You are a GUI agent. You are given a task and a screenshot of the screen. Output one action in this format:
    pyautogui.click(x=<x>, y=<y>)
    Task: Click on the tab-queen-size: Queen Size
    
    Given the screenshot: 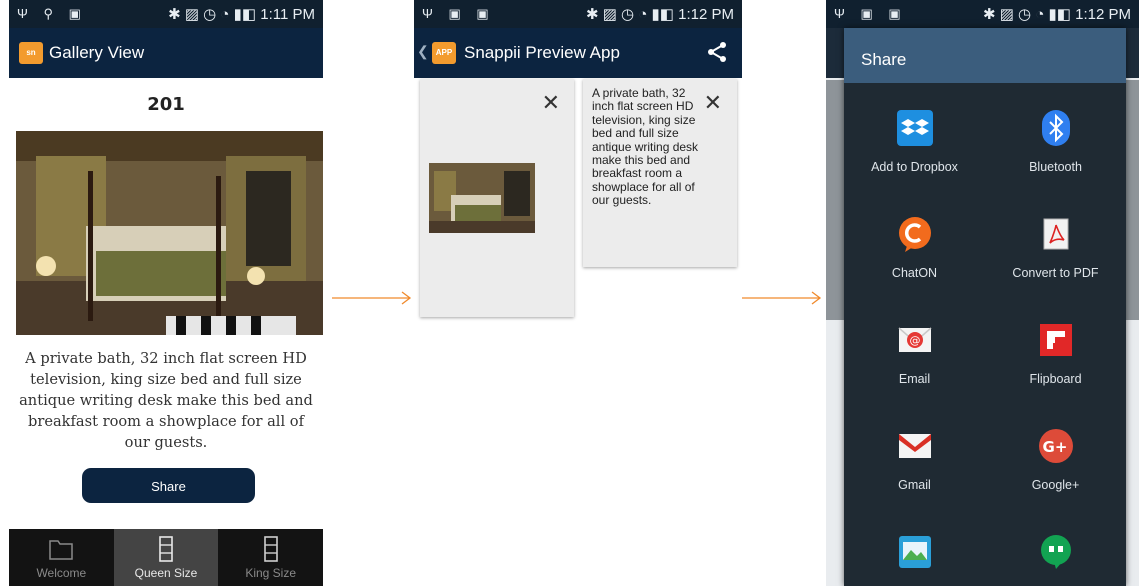 What is the action you would take?
    pyautogui.click(x=166, y=557)
    